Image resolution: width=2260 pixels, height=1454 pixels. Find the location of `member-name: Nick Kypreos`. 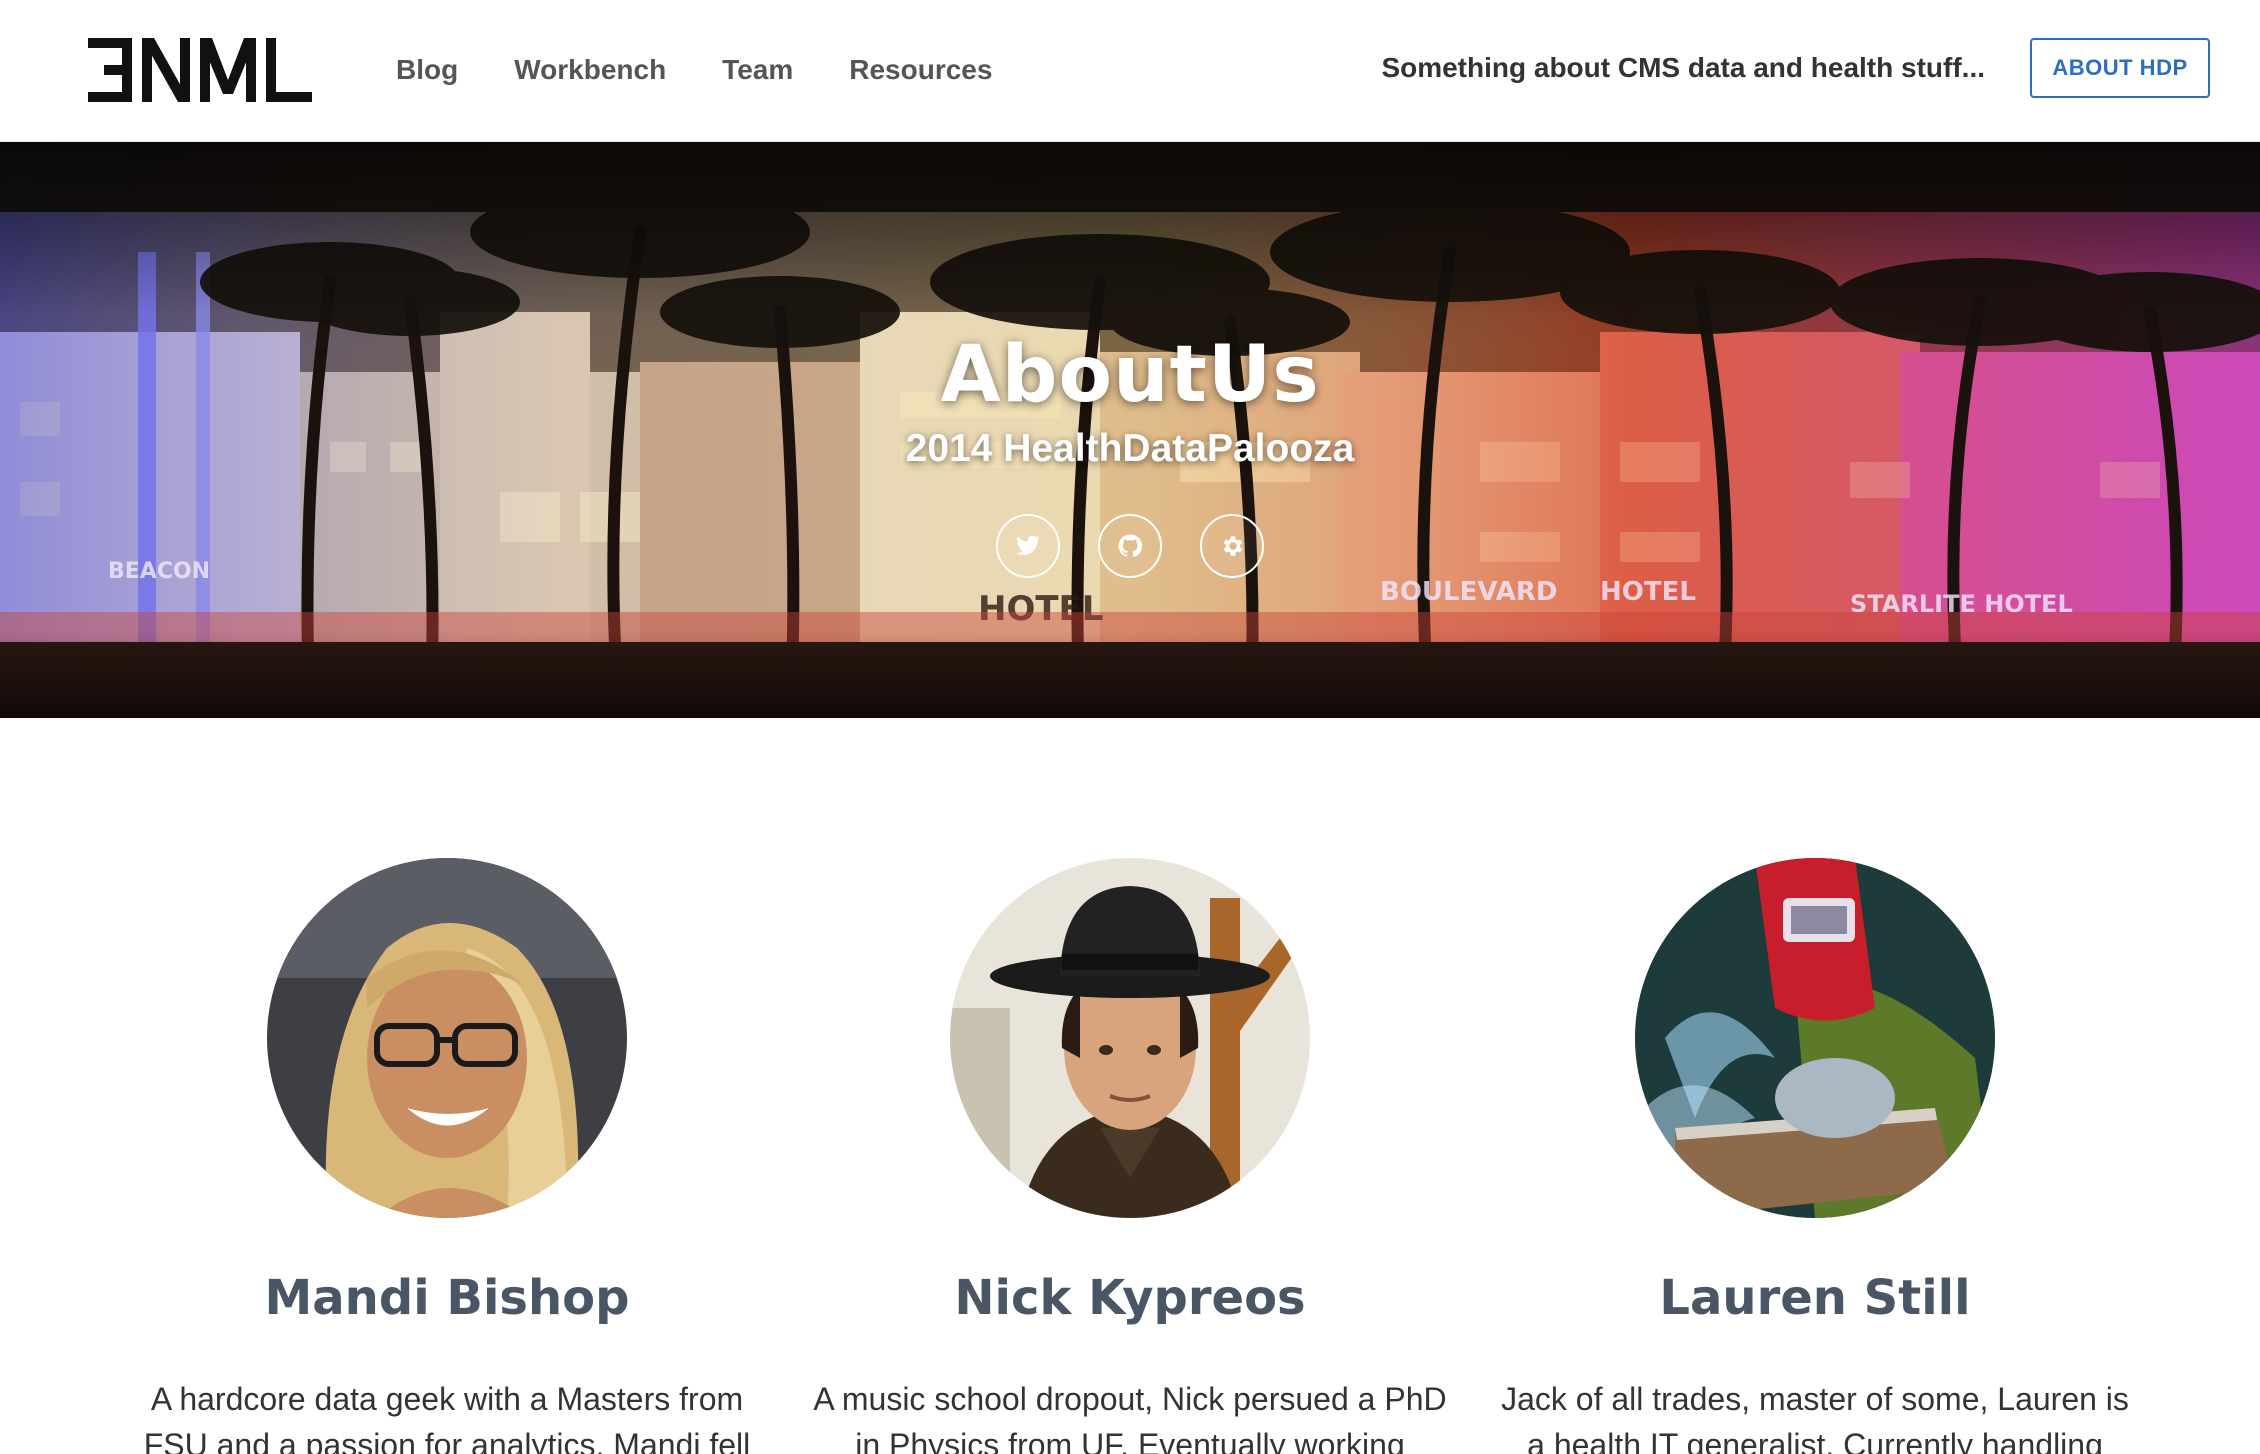

member-name: Nick Kypreos is located at coordinates (1130, 1298).